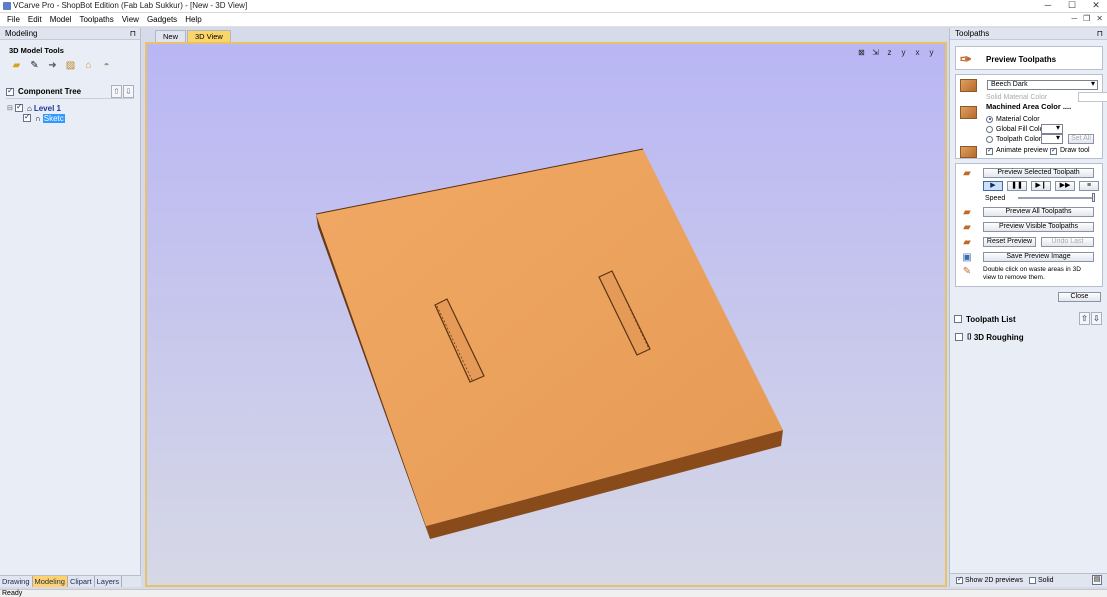 The width and height of the screenshot is (1107, 597). I want to click on document-tabs: New 3D View, so click(188, 36).